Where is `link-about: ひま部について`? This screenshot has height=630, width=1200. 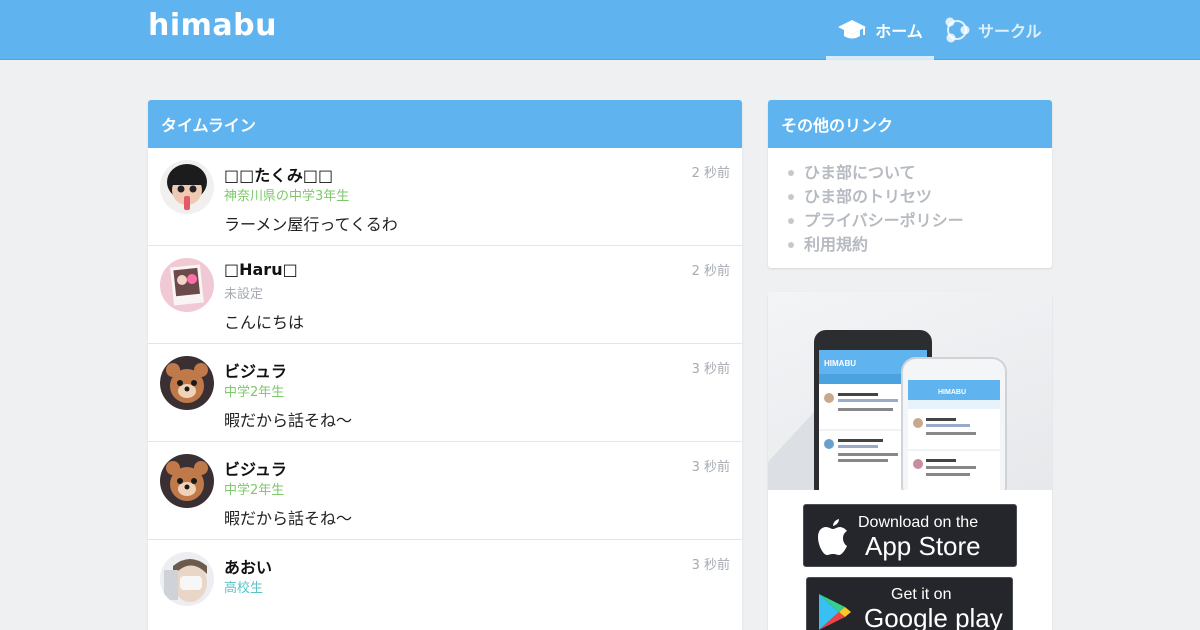 link-about: ひま部について is located at coordinates (920, 173).